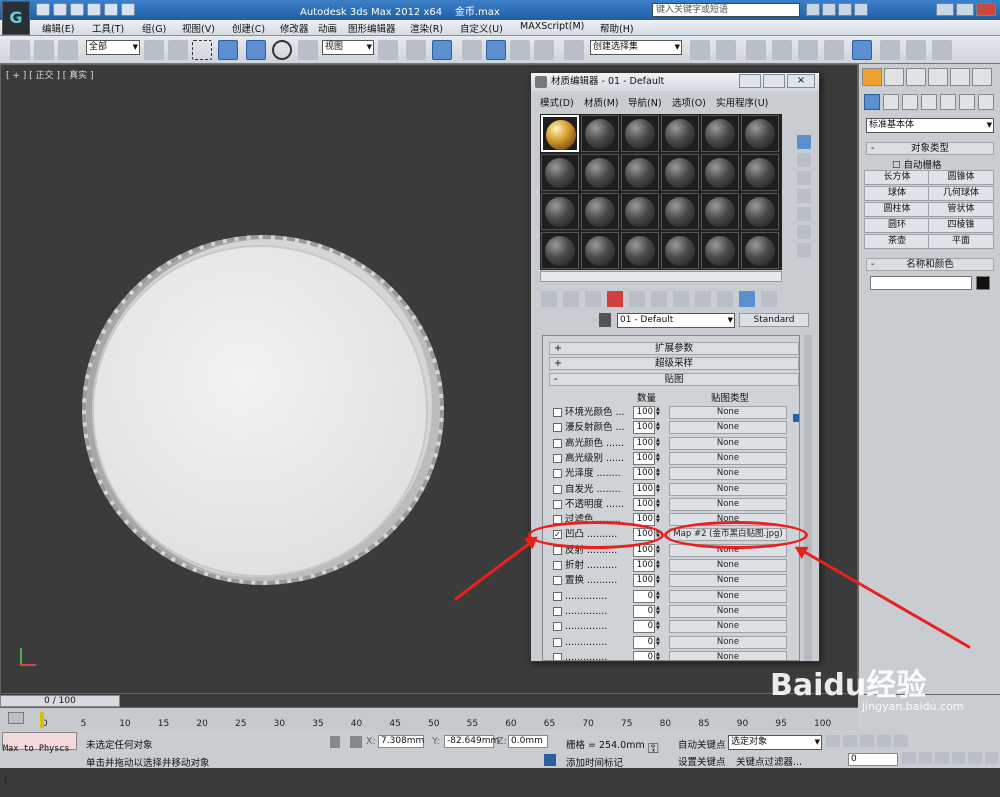  What do you see at coordinates (967, 102) in the screenshot?
I see `space-warps-icon` at bounding box center [967, 102].